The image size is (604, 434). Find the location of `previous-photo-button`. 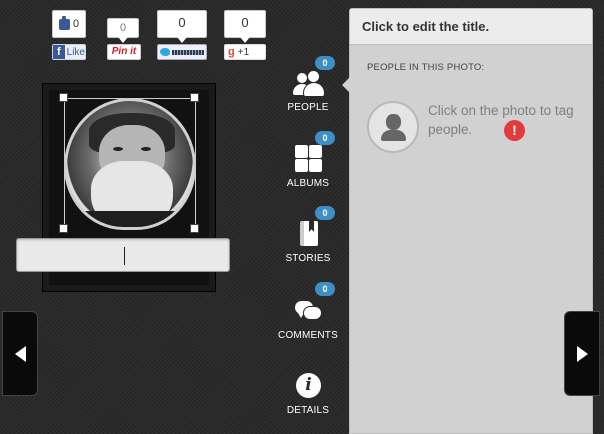

previous-photo-button is located at coordinates (20, 353).